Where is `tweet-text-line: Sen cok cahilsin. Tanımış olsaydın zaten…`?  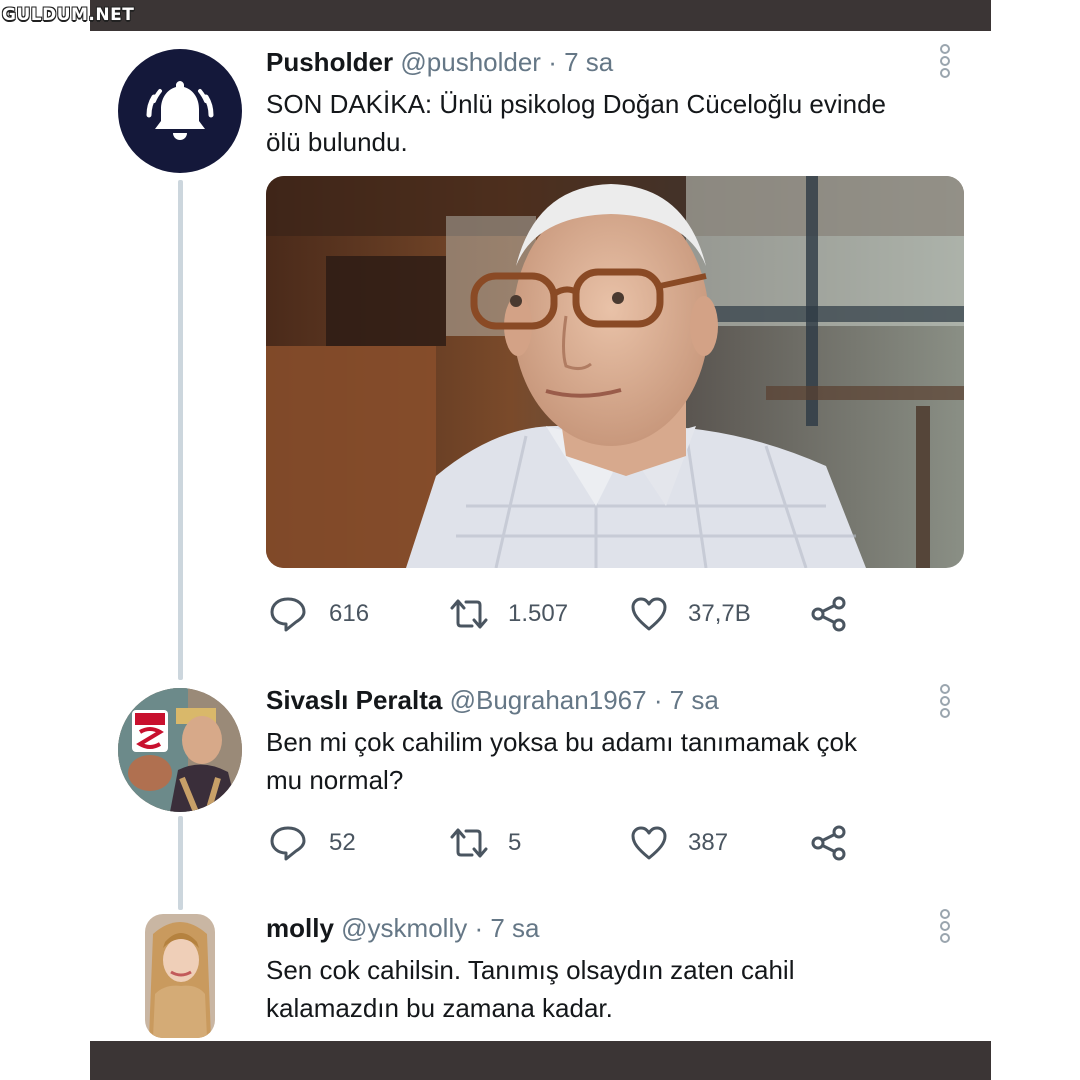
tweet-text-line: Sen cok cahilsin. Tanımış olsaydın zaten… is located at coordinates (530, 970).